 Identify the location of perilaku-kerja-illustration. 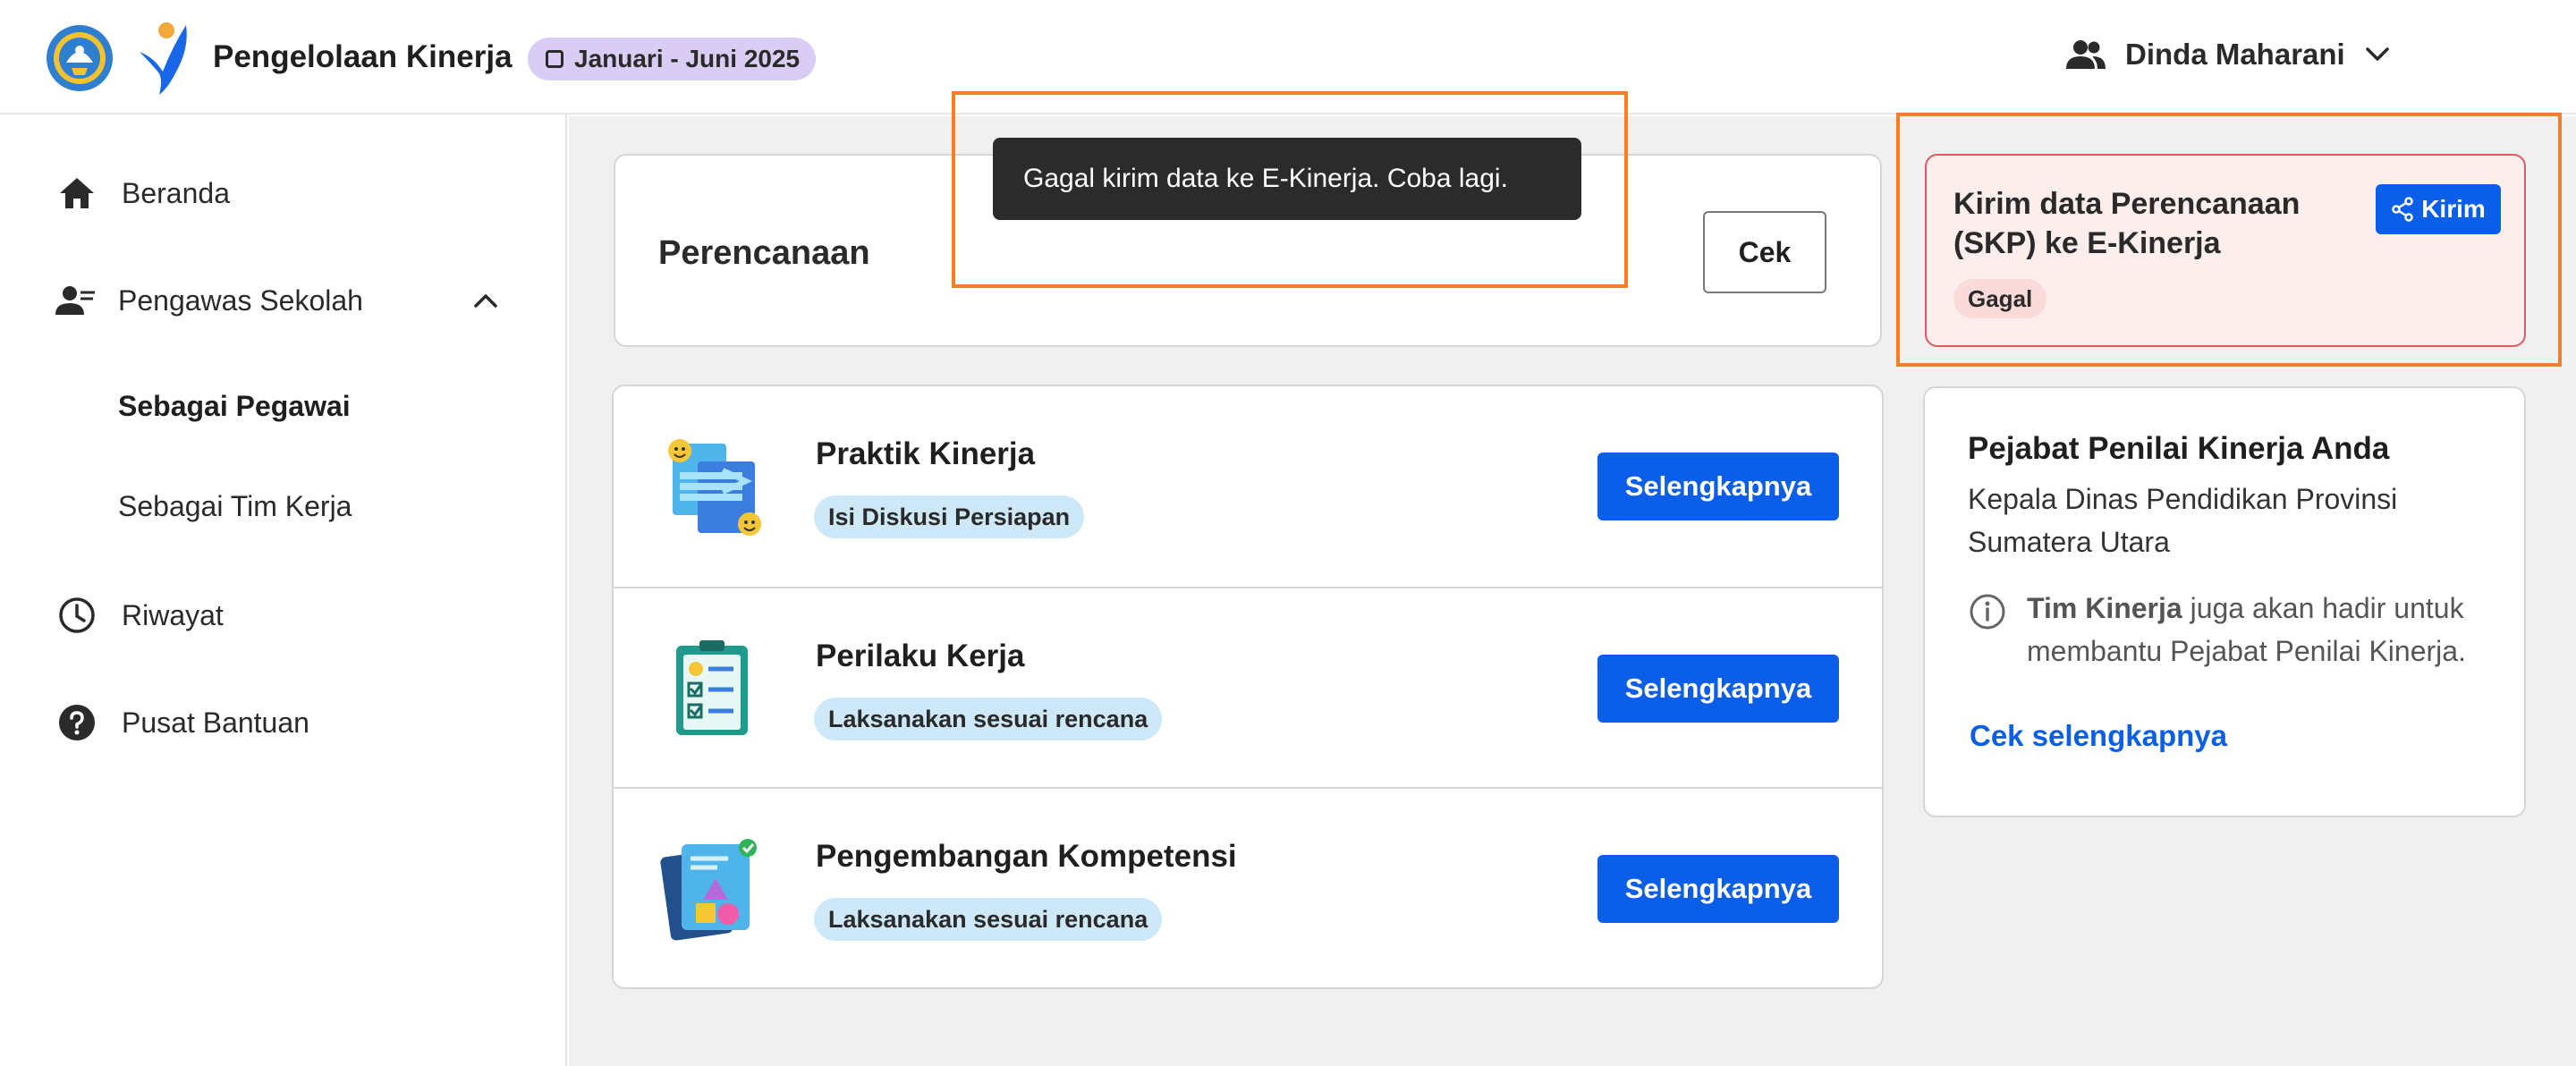
(712, 687).